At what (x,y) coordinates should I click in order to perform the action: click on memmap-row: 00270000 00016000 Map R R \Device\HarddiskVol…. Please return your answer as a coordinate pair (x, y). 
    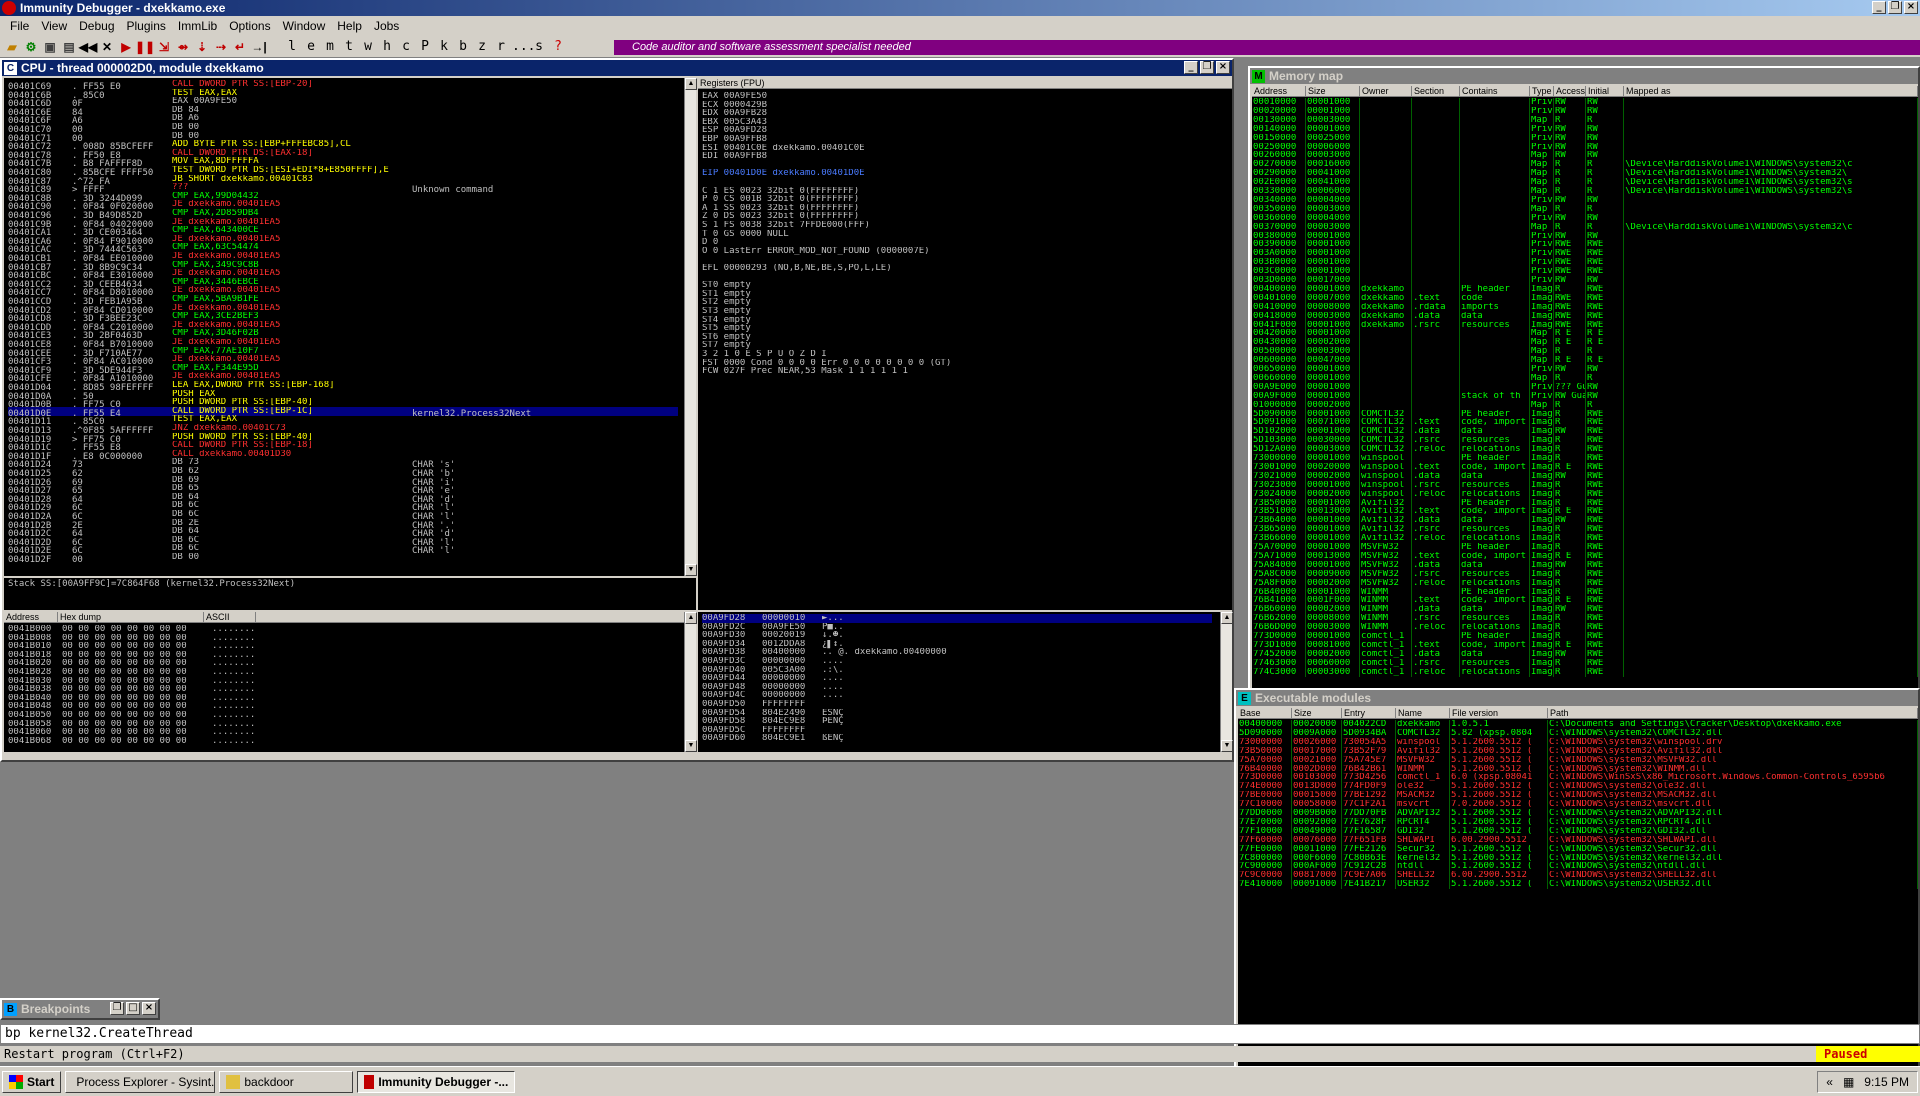
    Looking at the image, I should click on (1585, 165).